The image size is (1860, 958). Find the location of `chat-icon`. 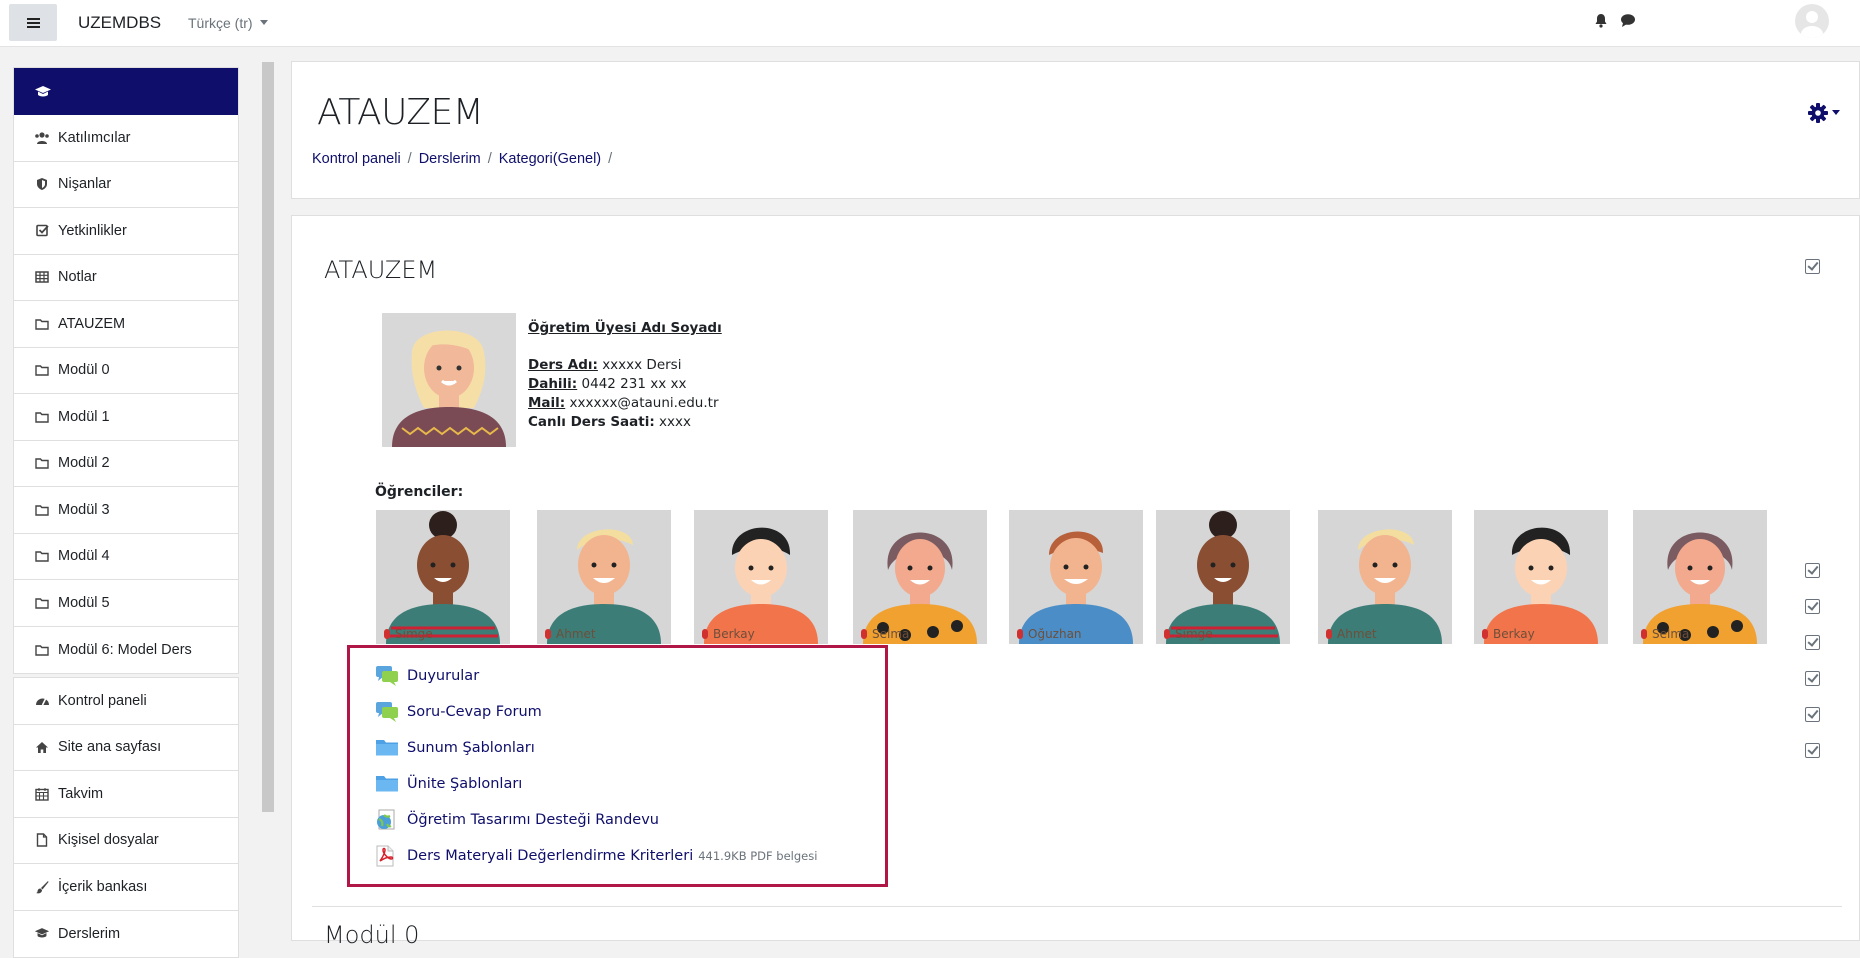

chat-icon is located at coordinates (1628, 20).